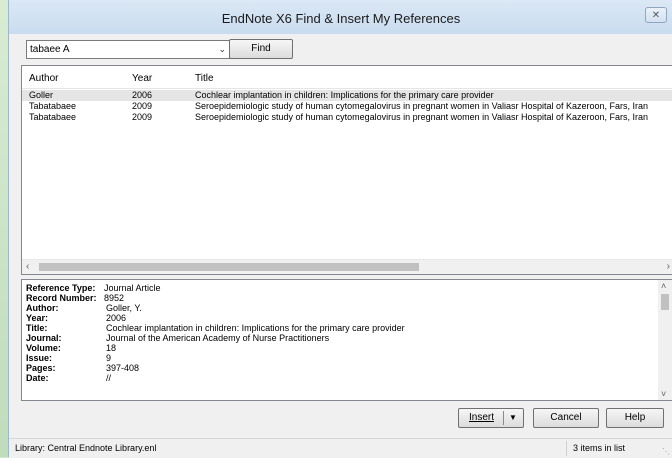 Image resolution: width=672 pixels, height=458 pixels. I want to click on search-combobox: ⌄, so click(128, 49).